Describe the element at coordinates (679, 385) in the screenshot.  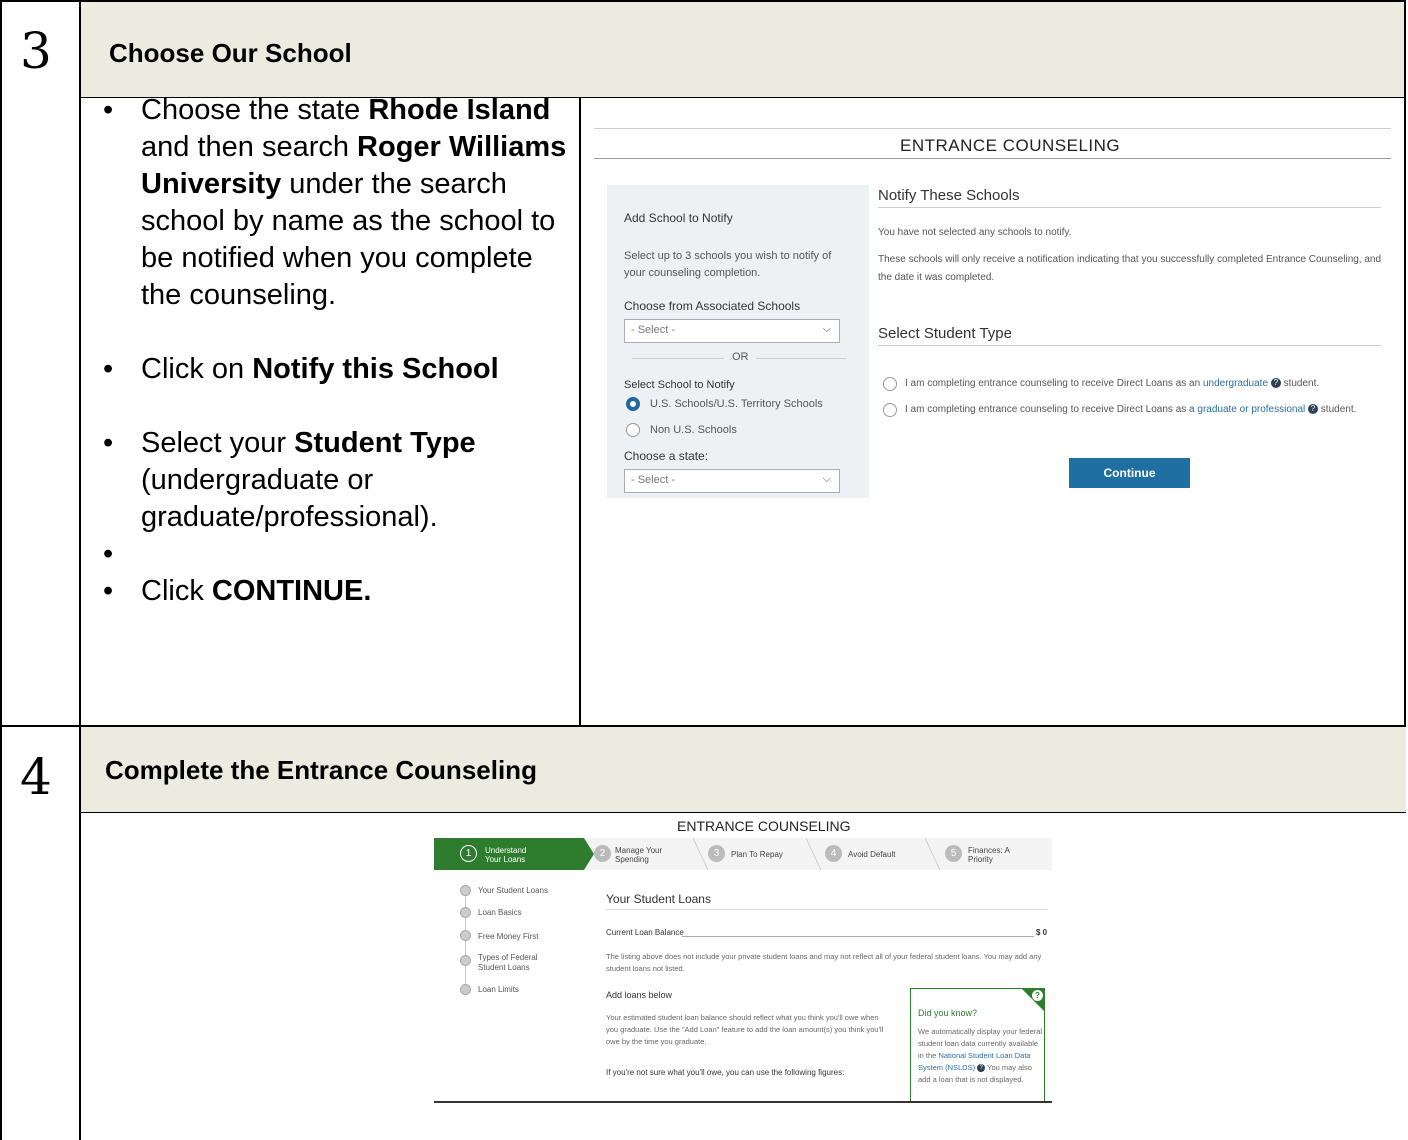
I see `select-school-label: Select School to Notify` at that location.